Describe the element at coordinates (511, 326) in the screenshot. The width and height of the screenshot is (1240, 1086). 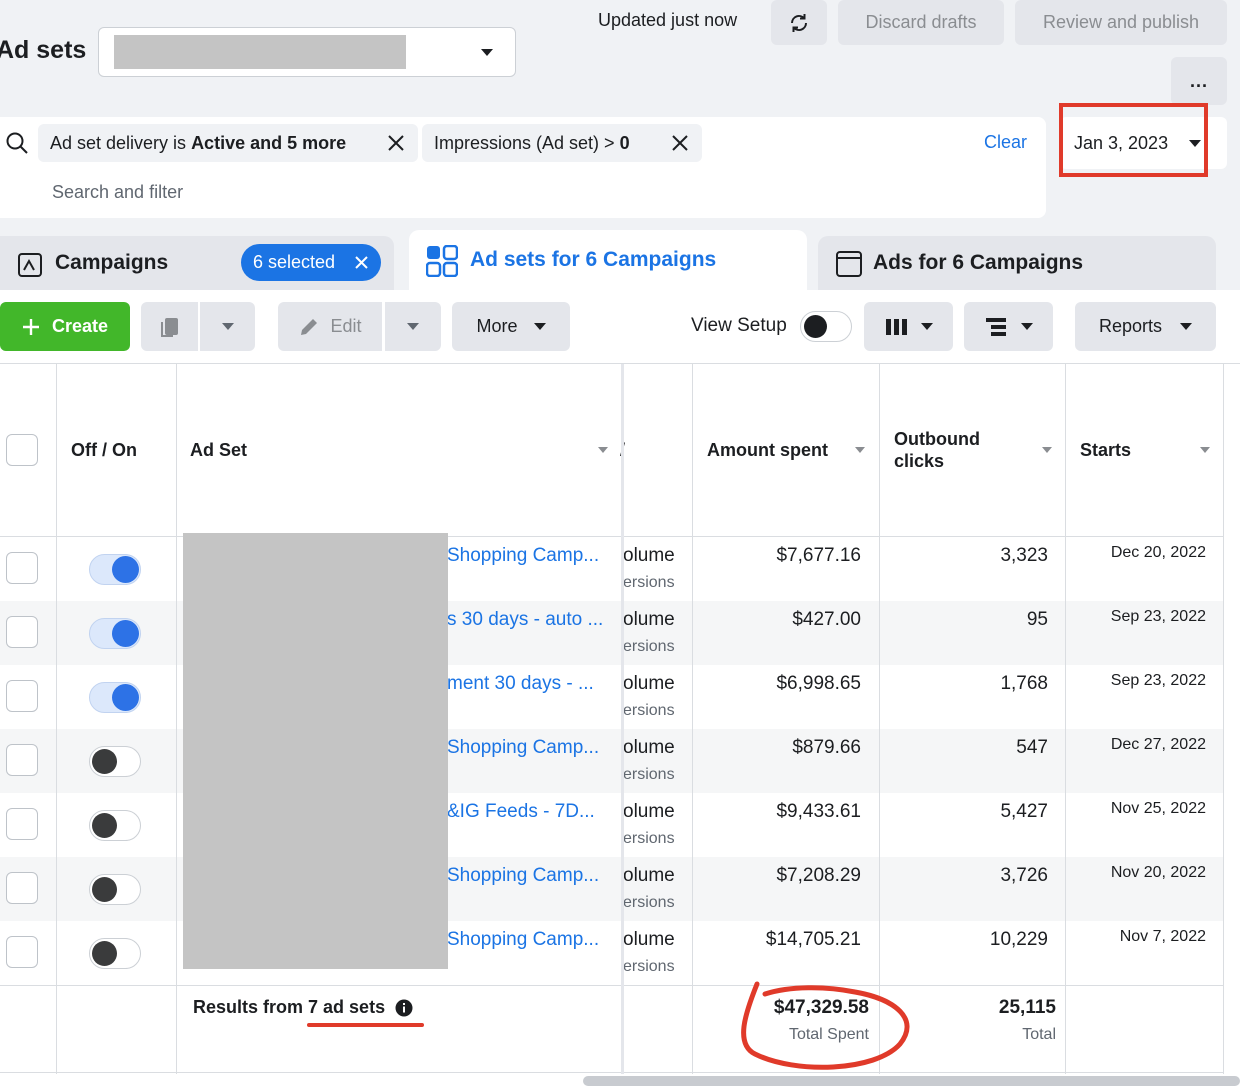
I see `more-button: More` at that location.